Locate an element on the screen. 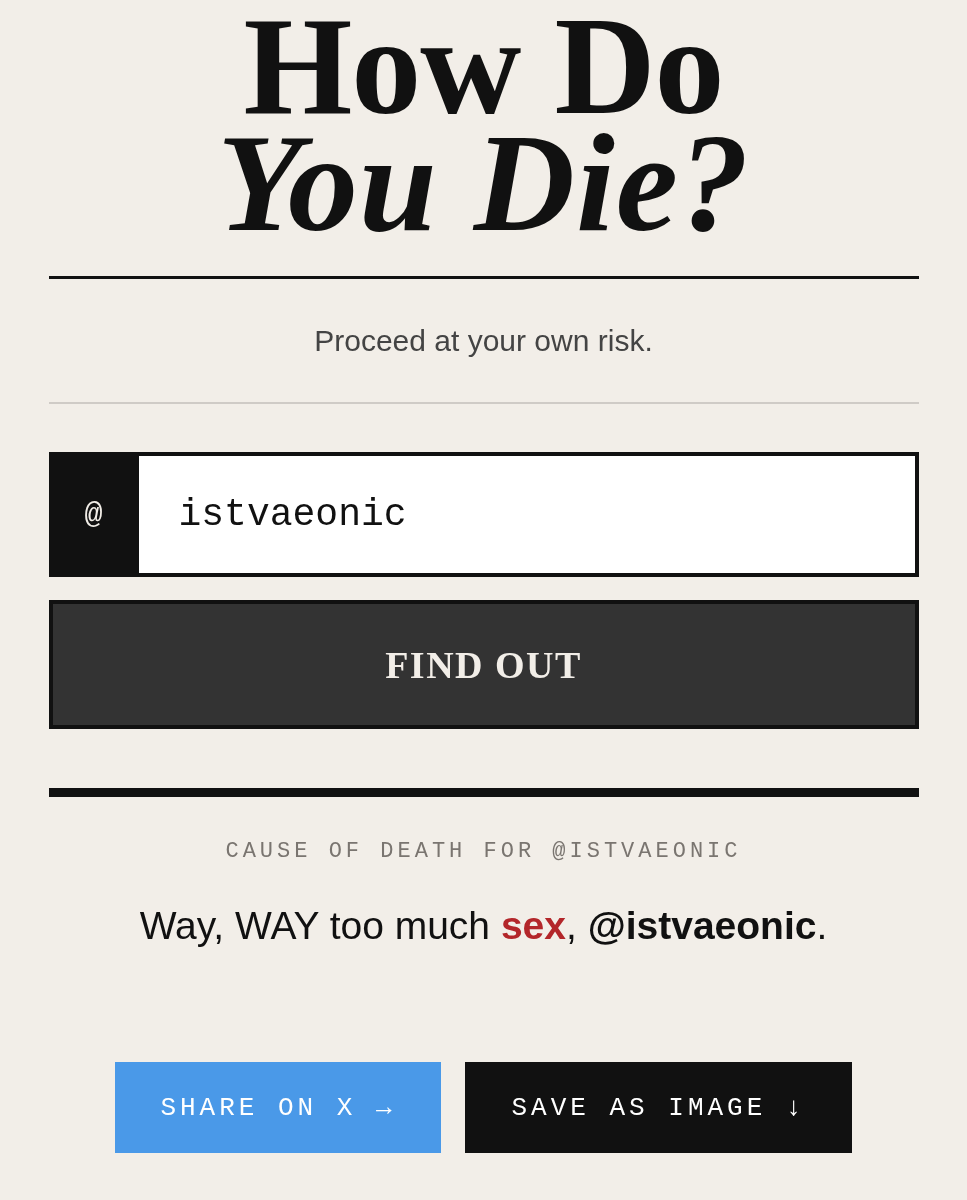  save-as-image-button: SAVE AS IMAGE ↓ is located at coordinates (658, 1107).